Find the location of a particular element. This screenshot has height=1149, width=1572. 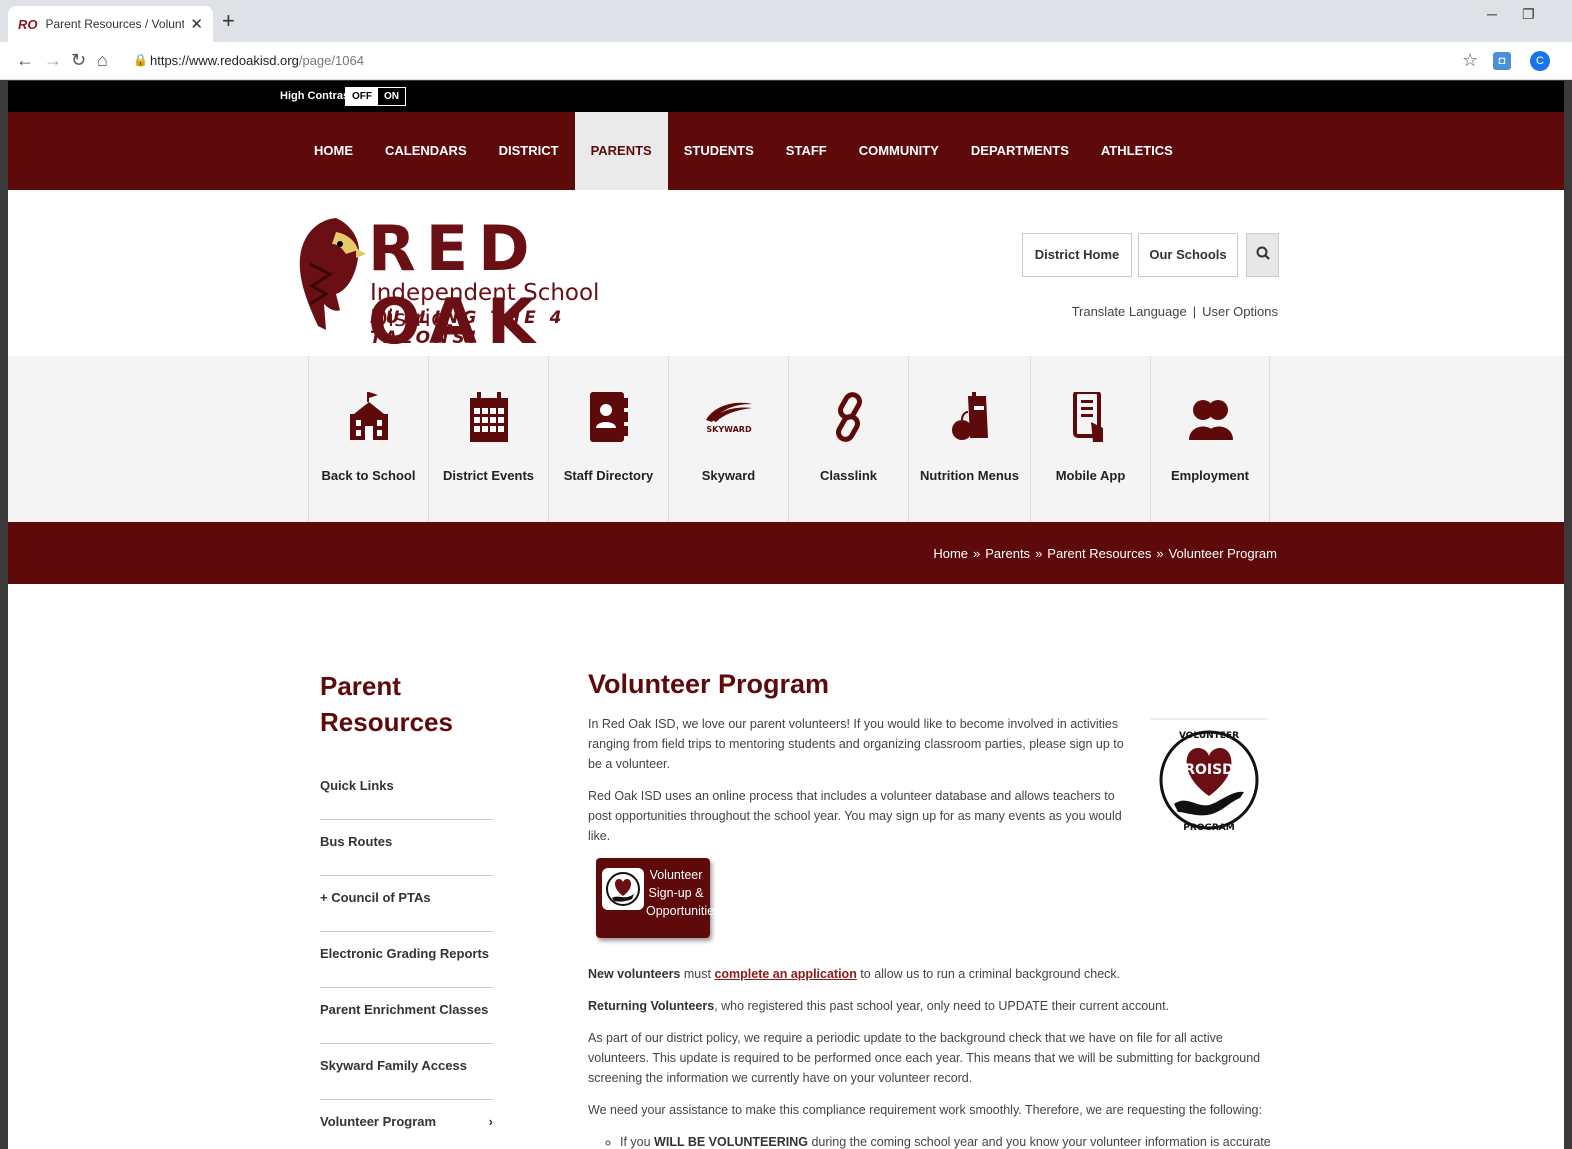

translate-link: Translate Language is located at coordinates (1129, 311).